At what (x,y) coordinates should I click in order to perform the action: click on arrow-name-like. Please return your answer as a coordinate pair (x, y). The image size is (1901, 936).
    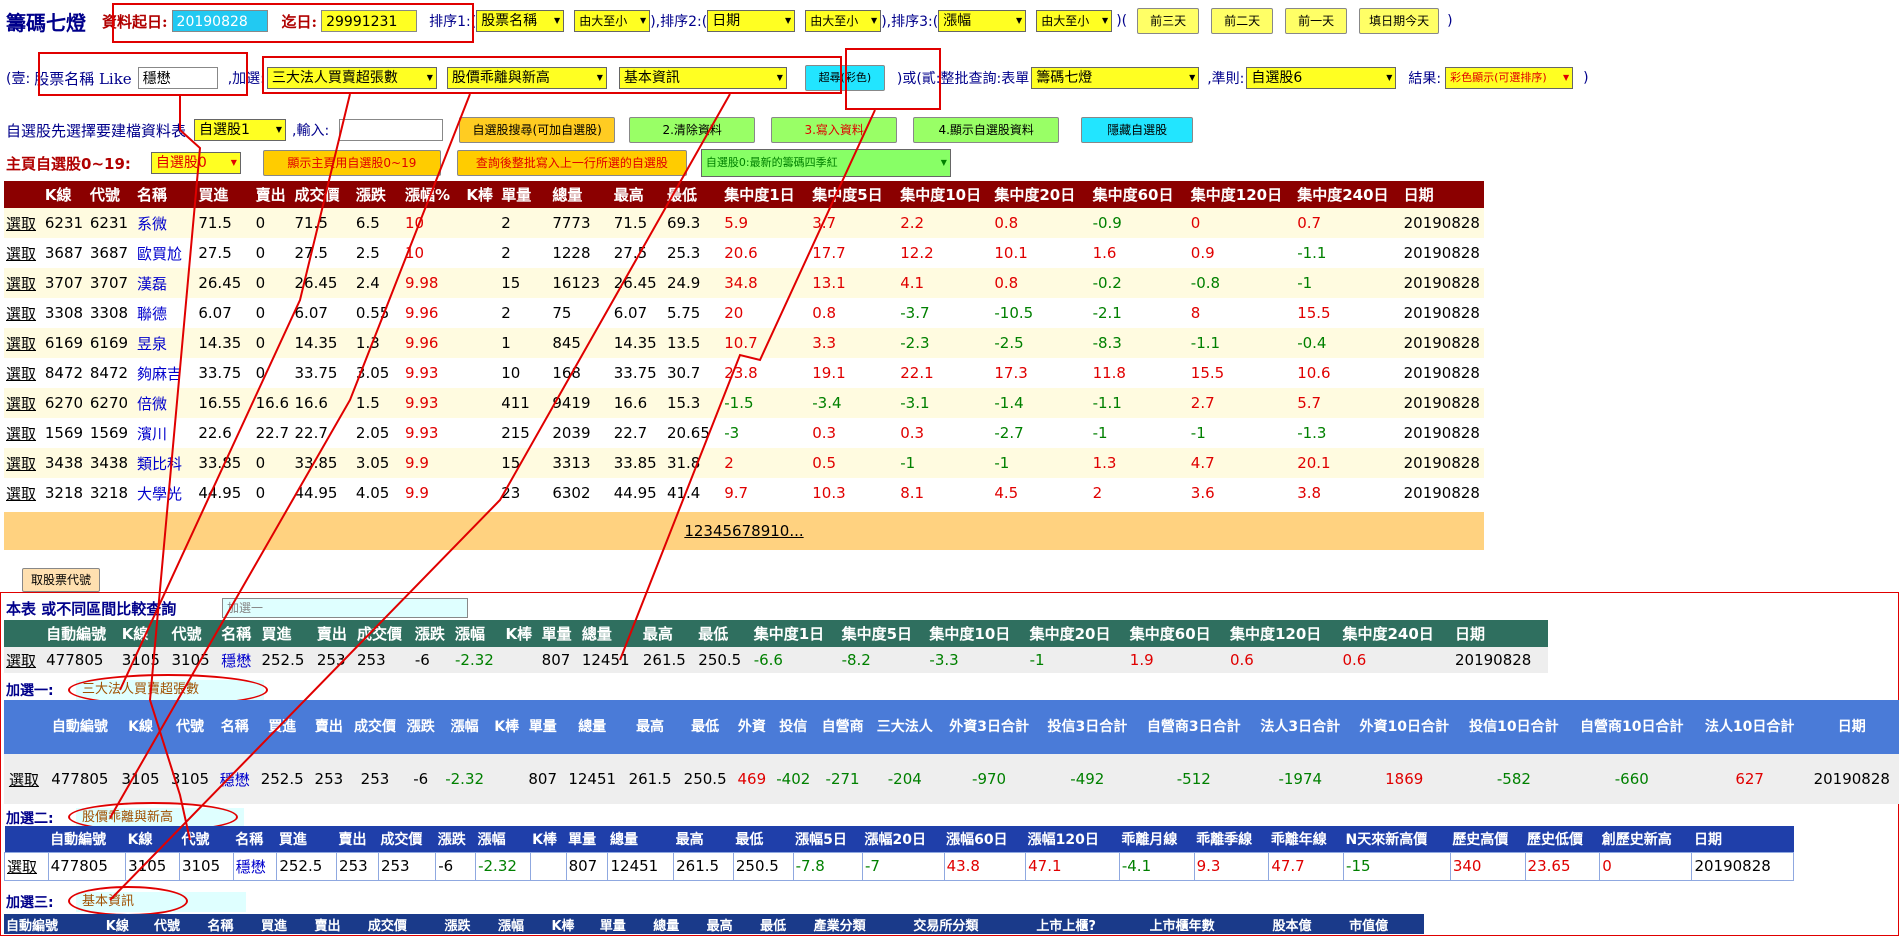
    Looking at the image, I should click on (175, 468).